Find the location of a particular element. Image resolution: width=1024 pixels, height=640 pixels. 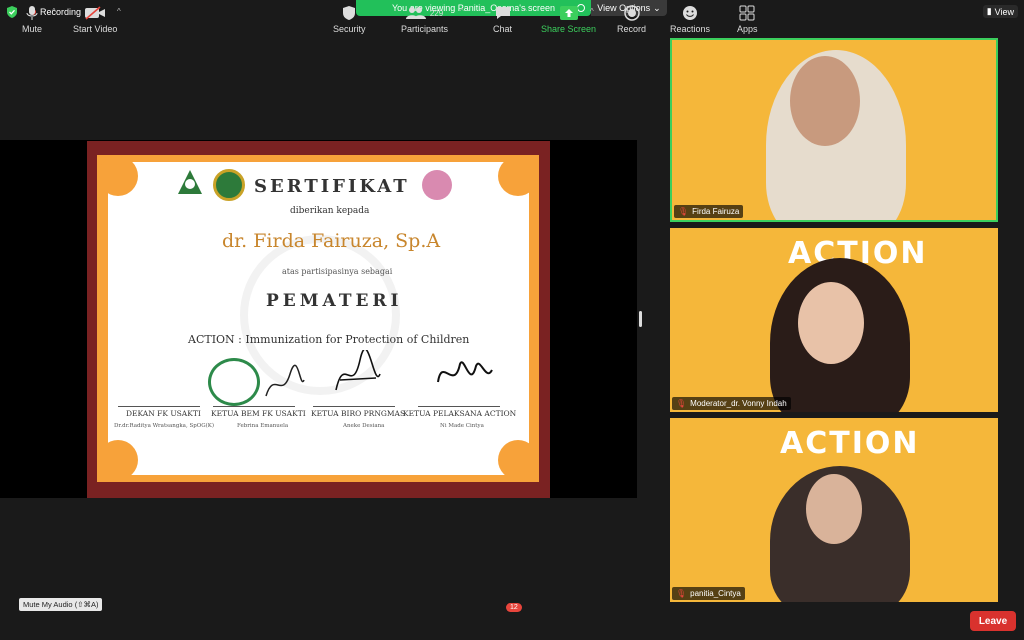

participant-label: 🎙 panitia_Cintya is located at coordinates (708, 593).